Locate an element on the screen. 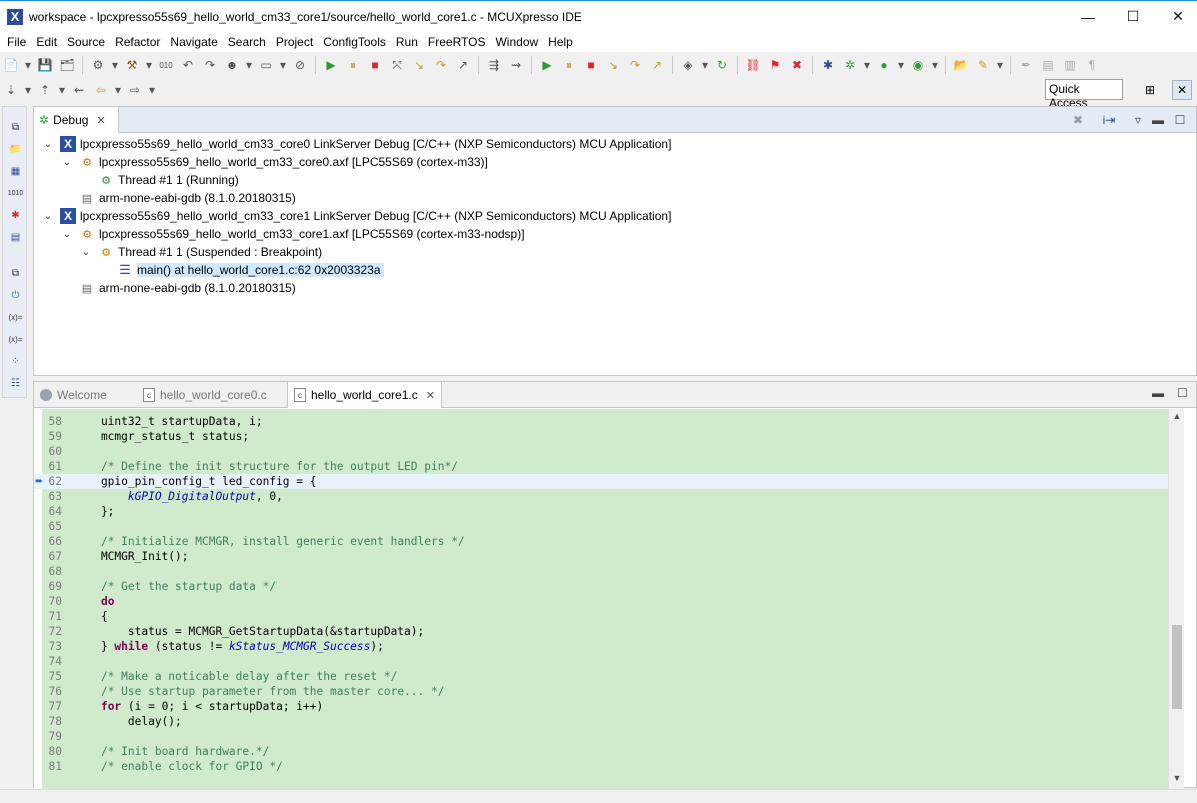  menu-file: File is located at coordinates (16, 42).